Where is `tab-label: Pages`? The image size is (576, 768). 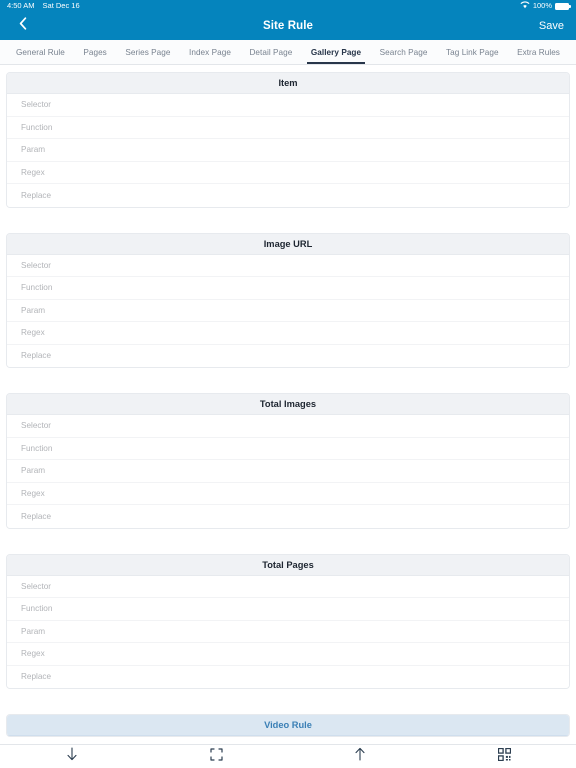
tab-label: Pages is located at coordinates (95, 52).